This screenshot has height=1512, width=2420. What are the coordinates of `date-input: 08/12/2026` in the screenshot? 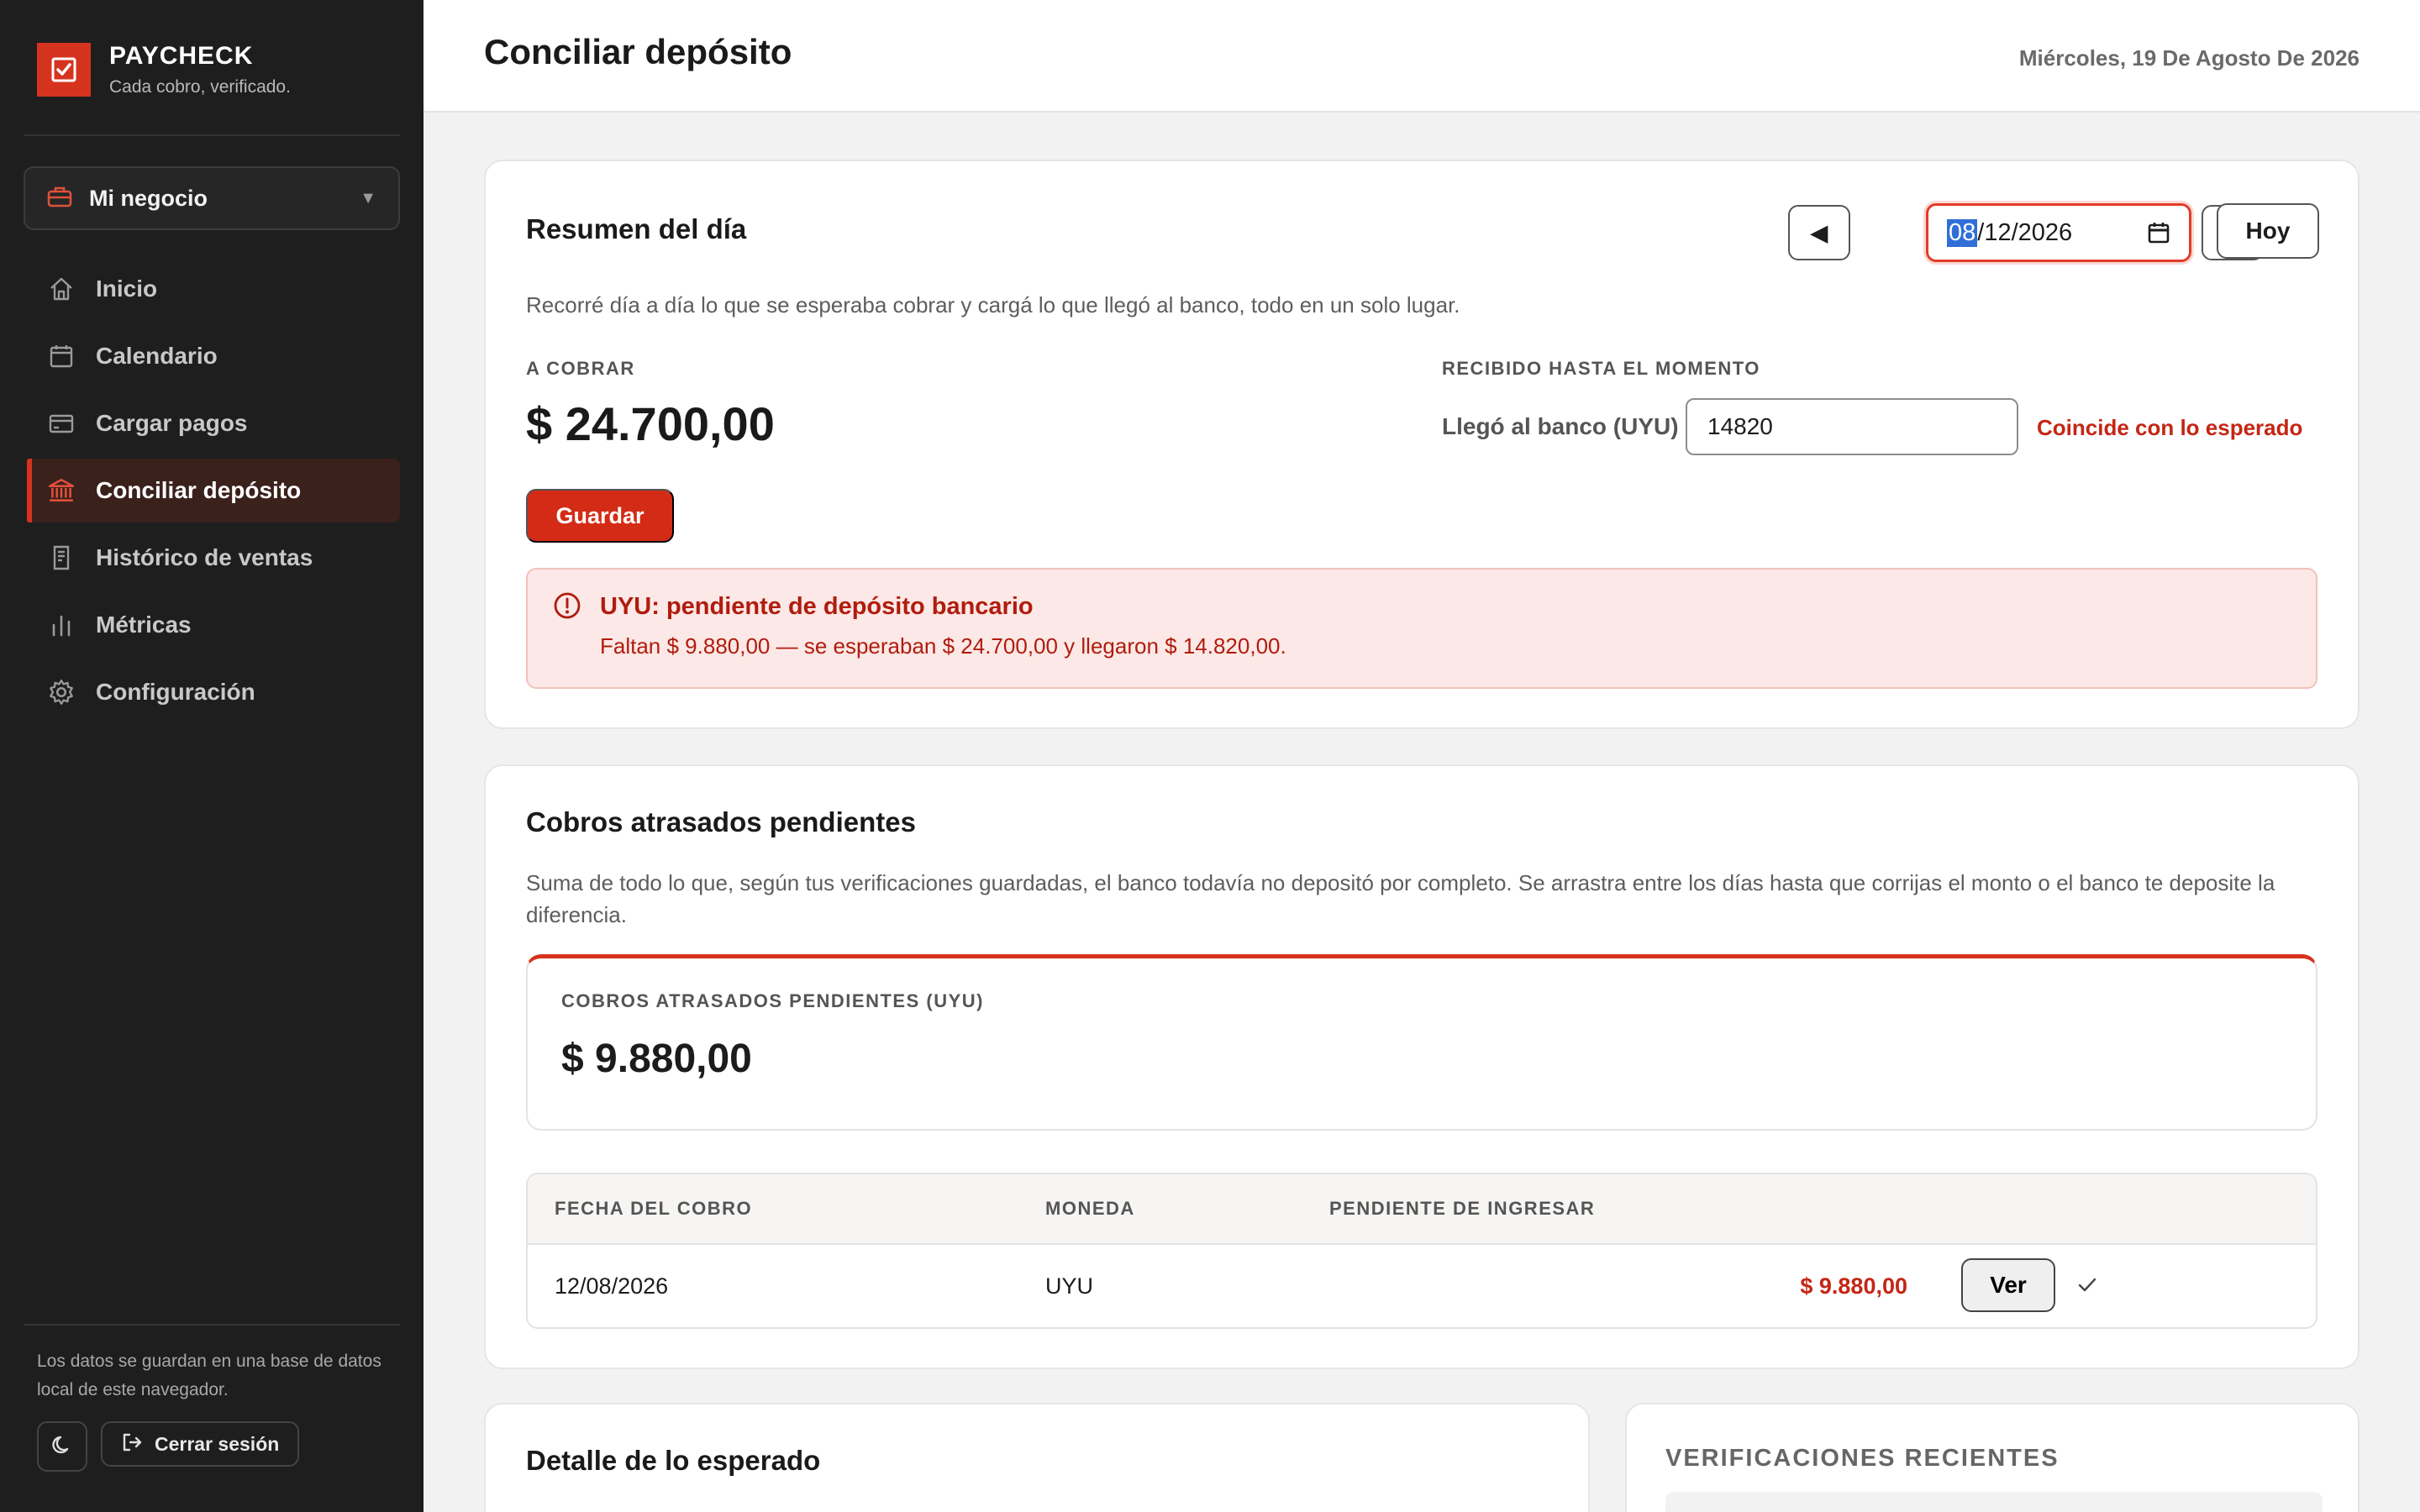 It's located at (2058, 232).